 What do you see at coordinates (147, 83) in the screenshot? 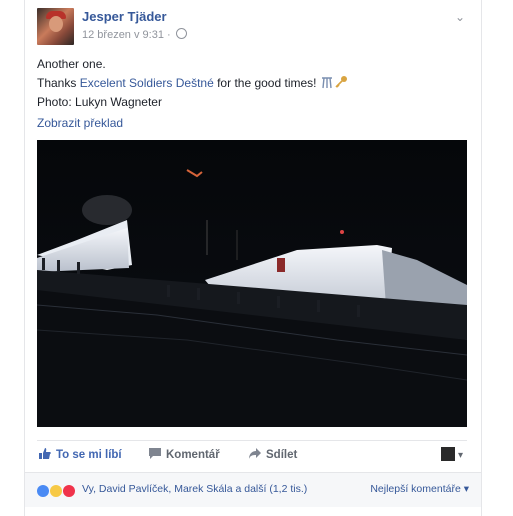
I see `page-link: Excelent Soldiers Deštné` at bounding box center [147, 83].